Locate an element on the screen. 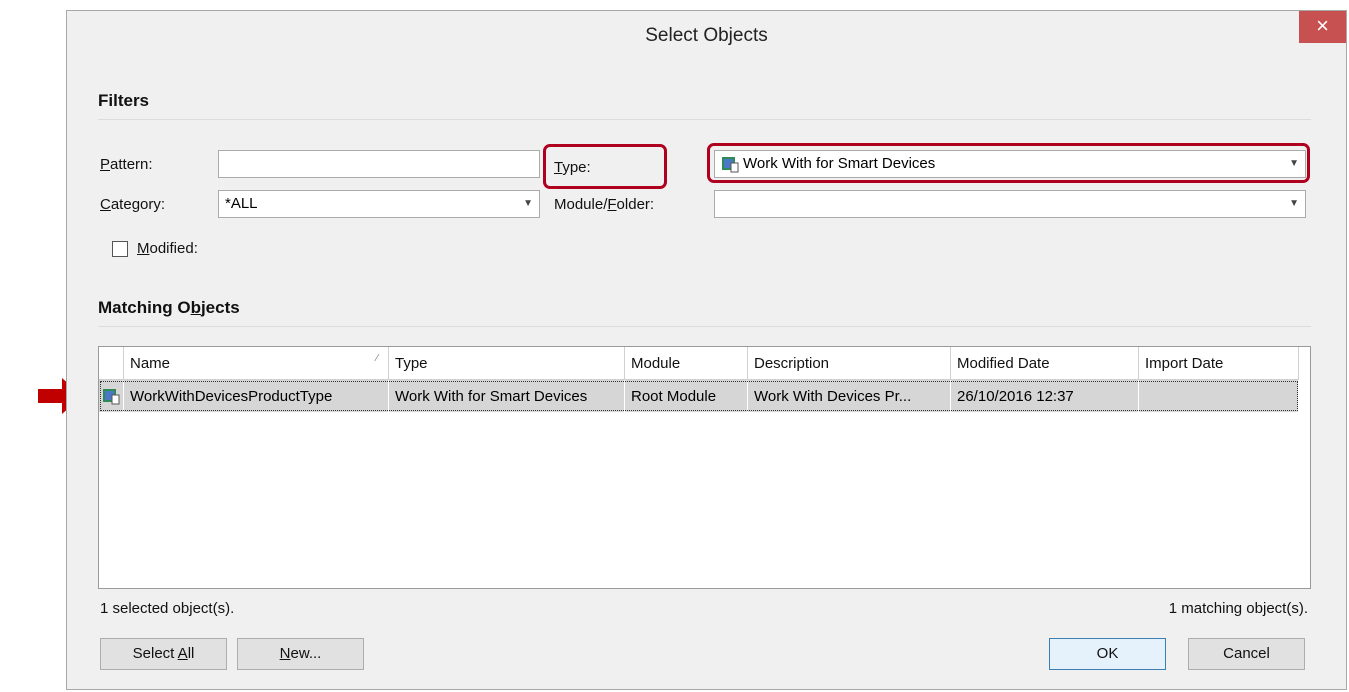  work-with-devices-icon is located at coordinates (111, 397).